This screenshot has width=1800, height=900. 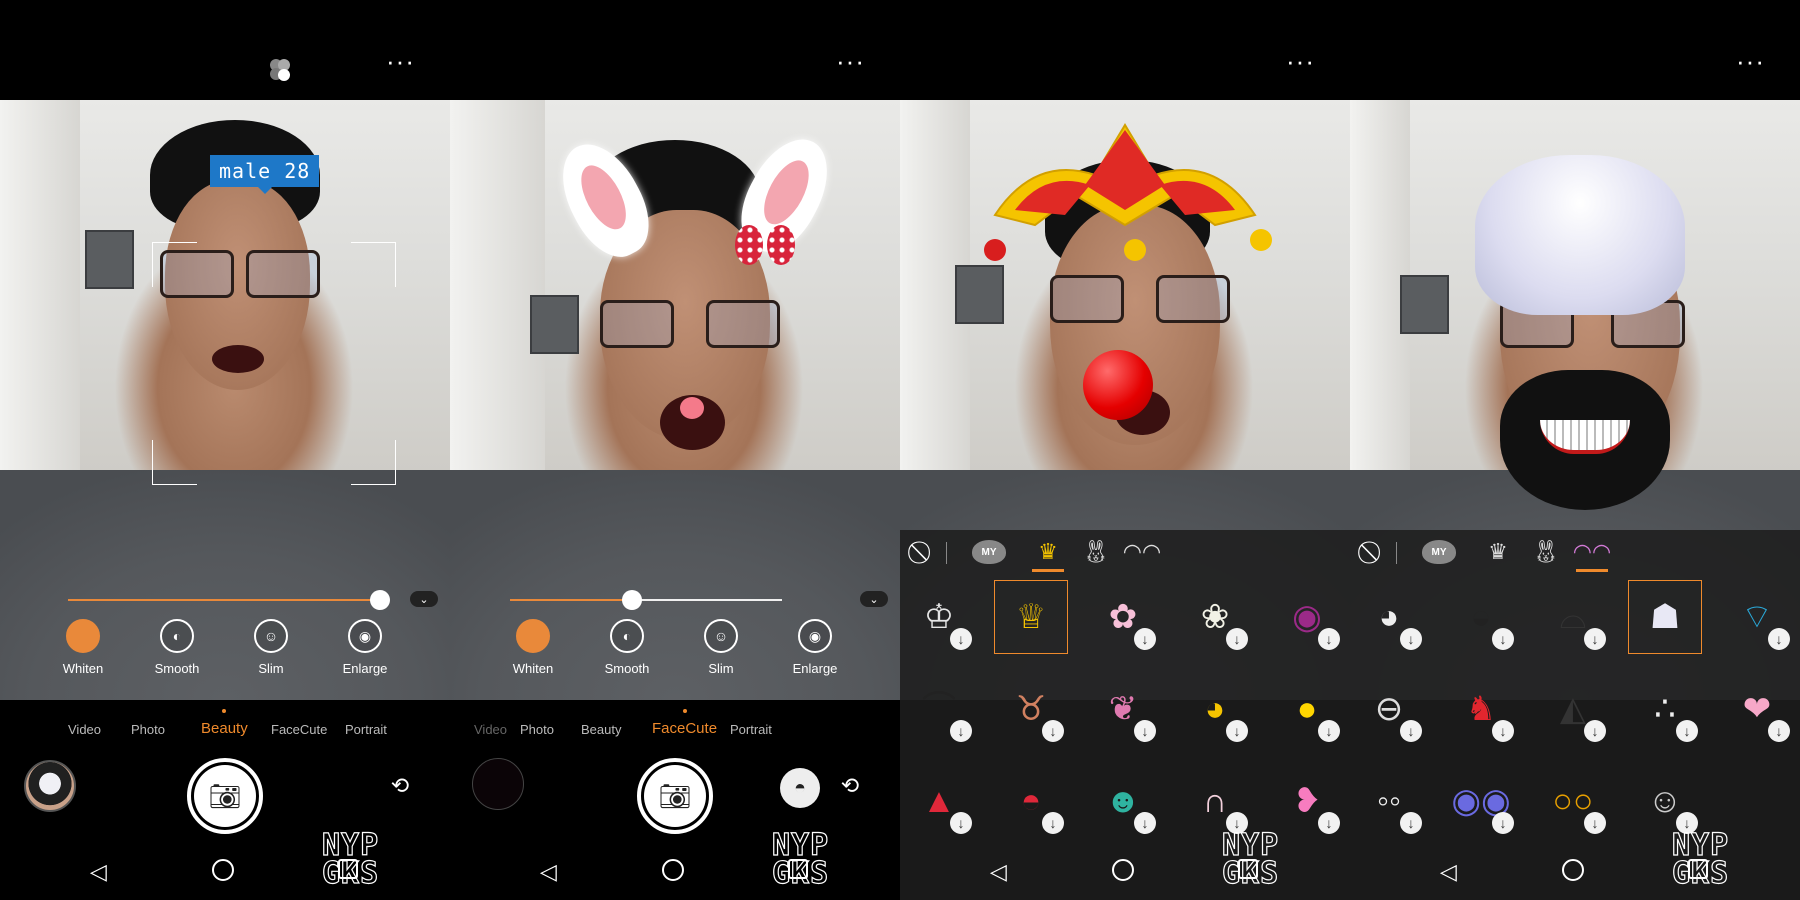 I want to click on sticker-cat-ears: ⌒ ↓, so click(x=939, y=709).